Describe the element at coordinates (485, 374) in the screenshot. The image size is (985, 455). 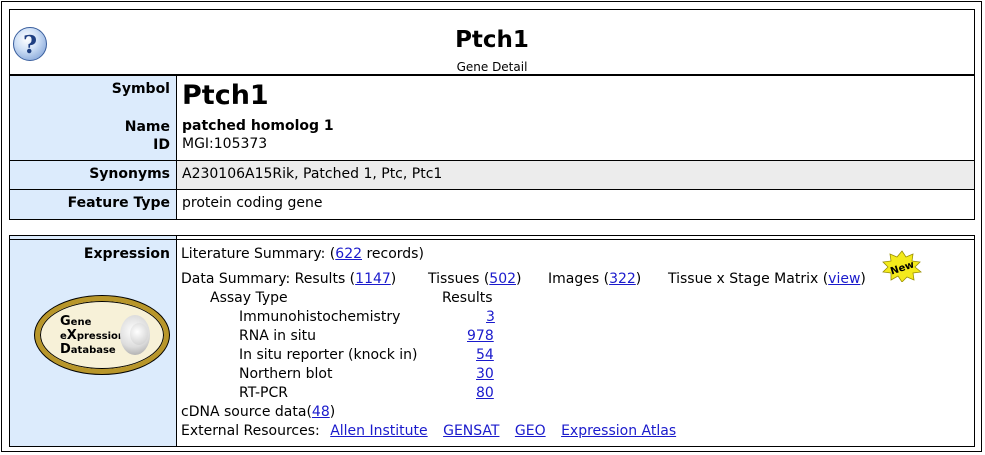
I see `assay-count-link: 30` at that location.